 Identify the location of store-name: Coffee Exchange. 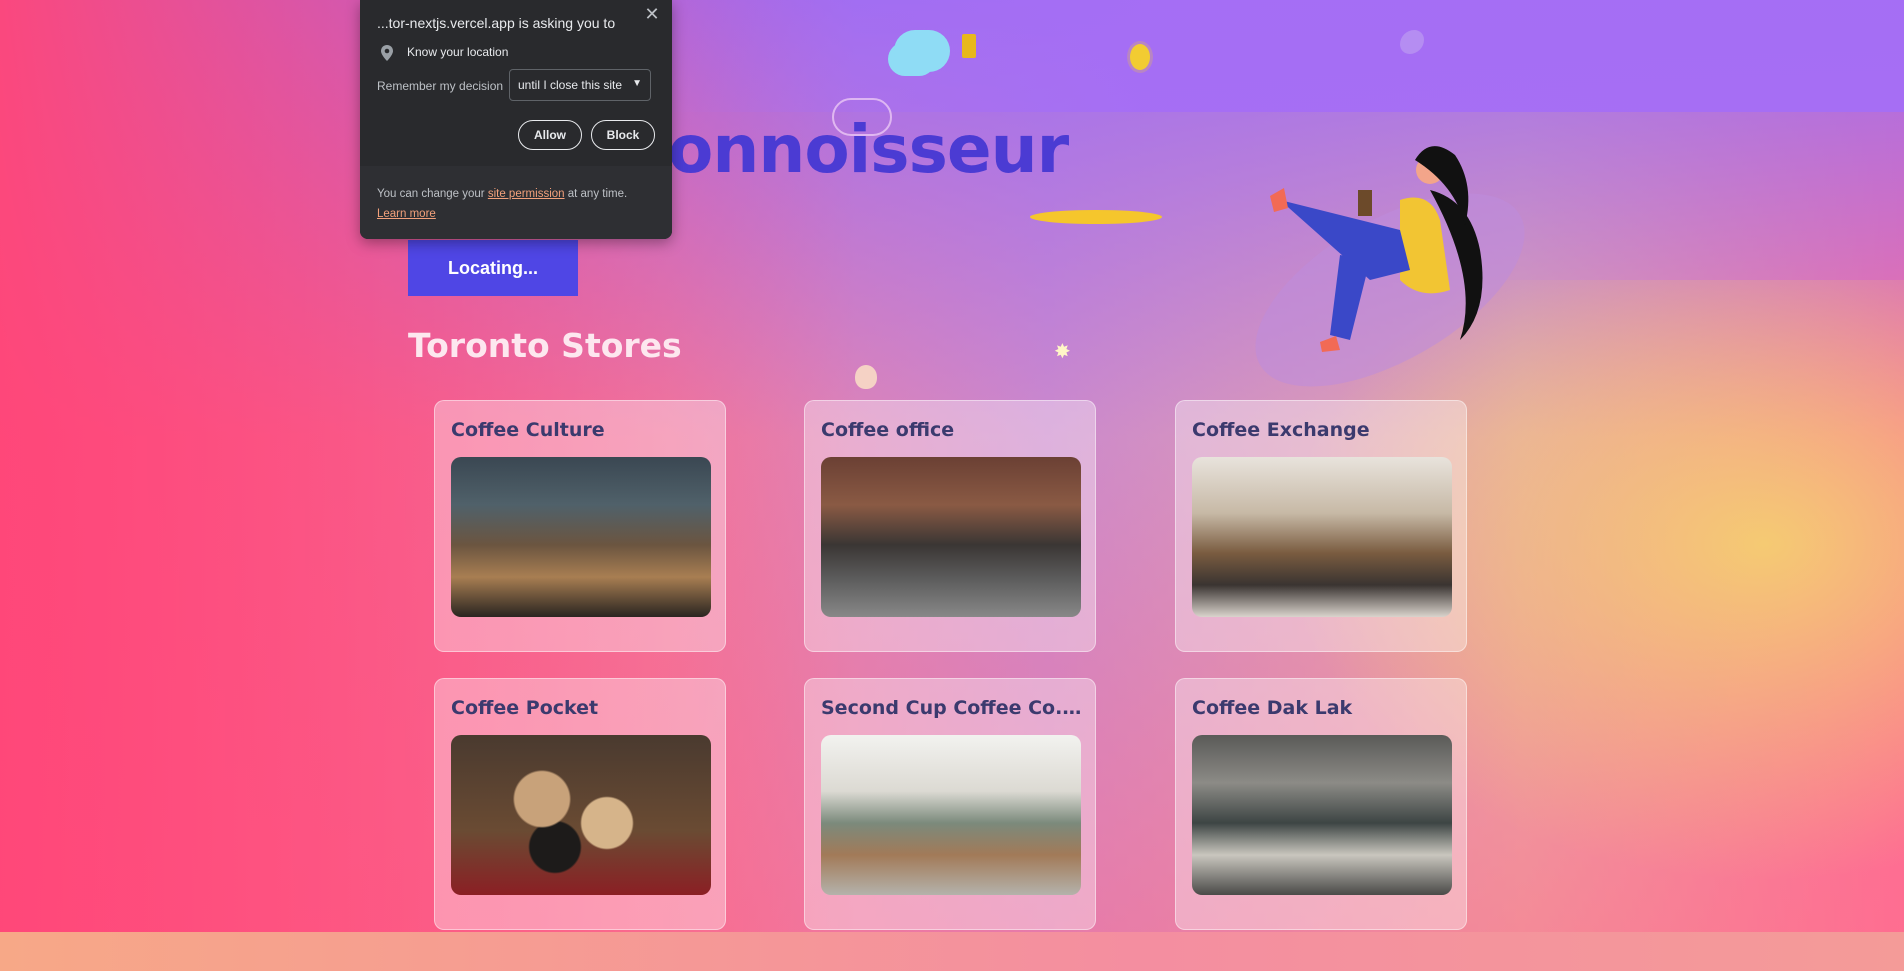
(1281, 430).